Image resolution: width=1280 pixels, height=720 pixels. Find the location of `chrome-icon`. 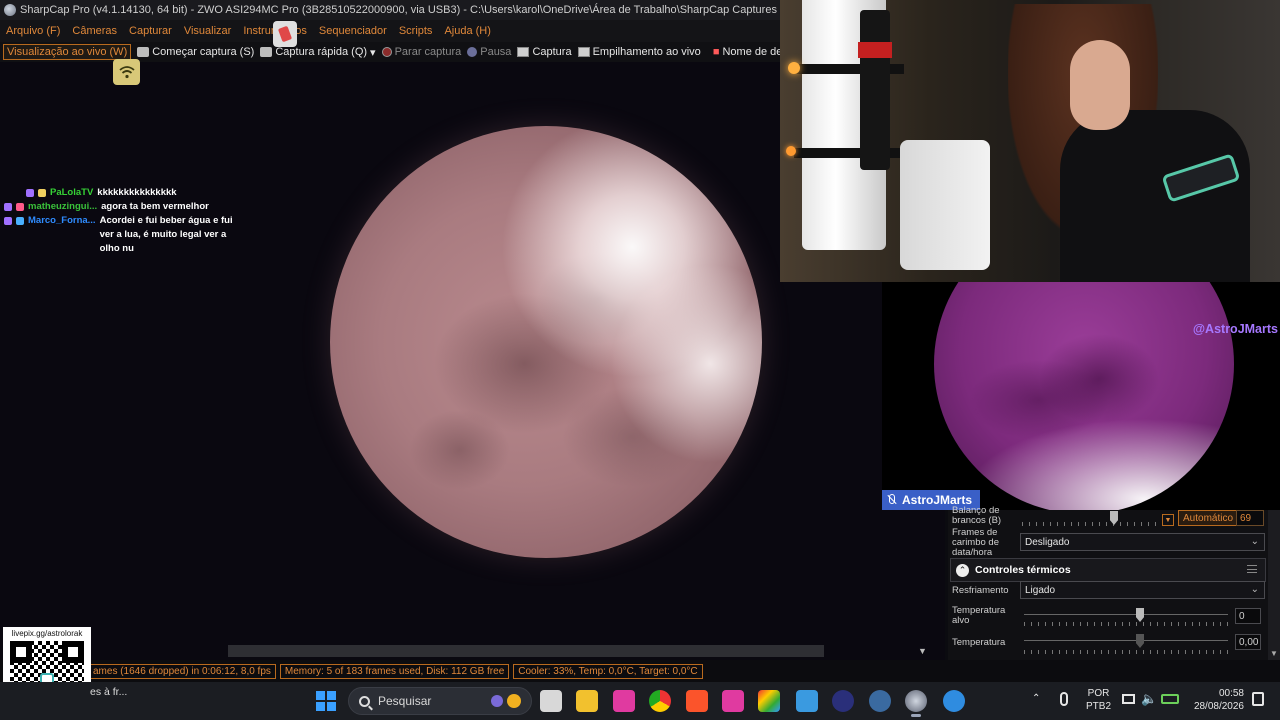

chrome-icon is located at coordinates (660, 701).